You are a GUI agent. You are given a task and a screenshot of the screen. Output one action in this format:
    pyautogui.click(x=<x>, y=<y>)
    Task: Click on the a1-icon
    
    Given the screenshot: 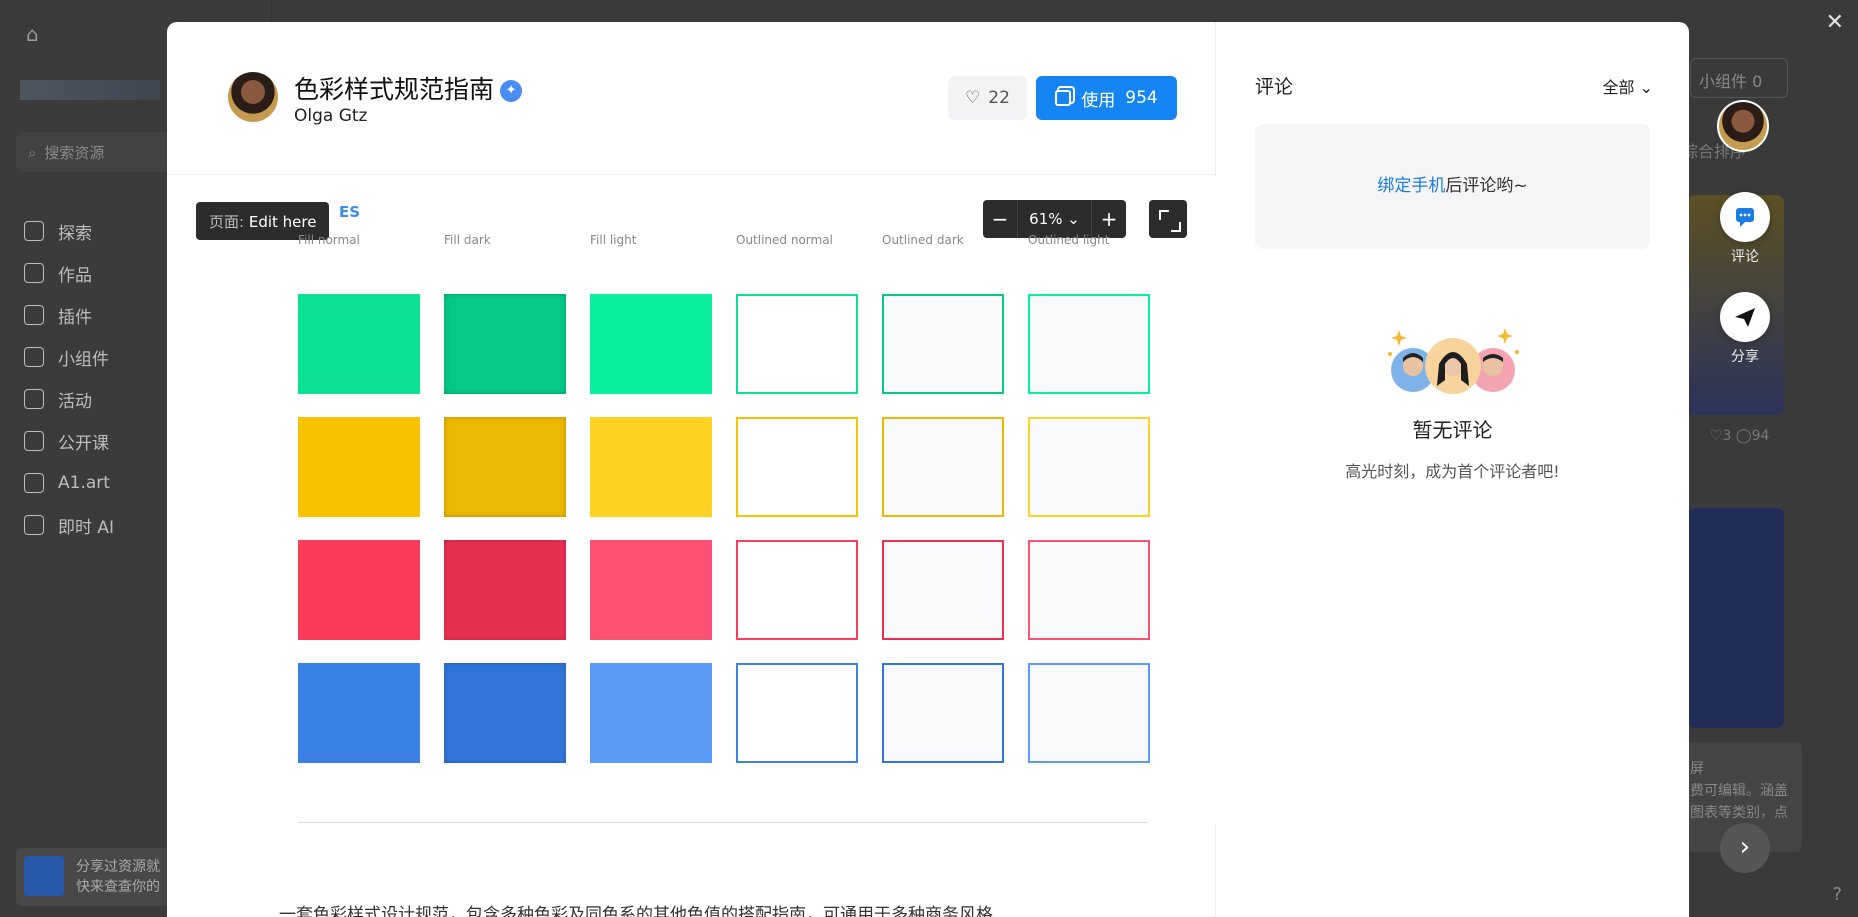 What is the action you would take?
    pyautogui.click(x=34, y=483)
    